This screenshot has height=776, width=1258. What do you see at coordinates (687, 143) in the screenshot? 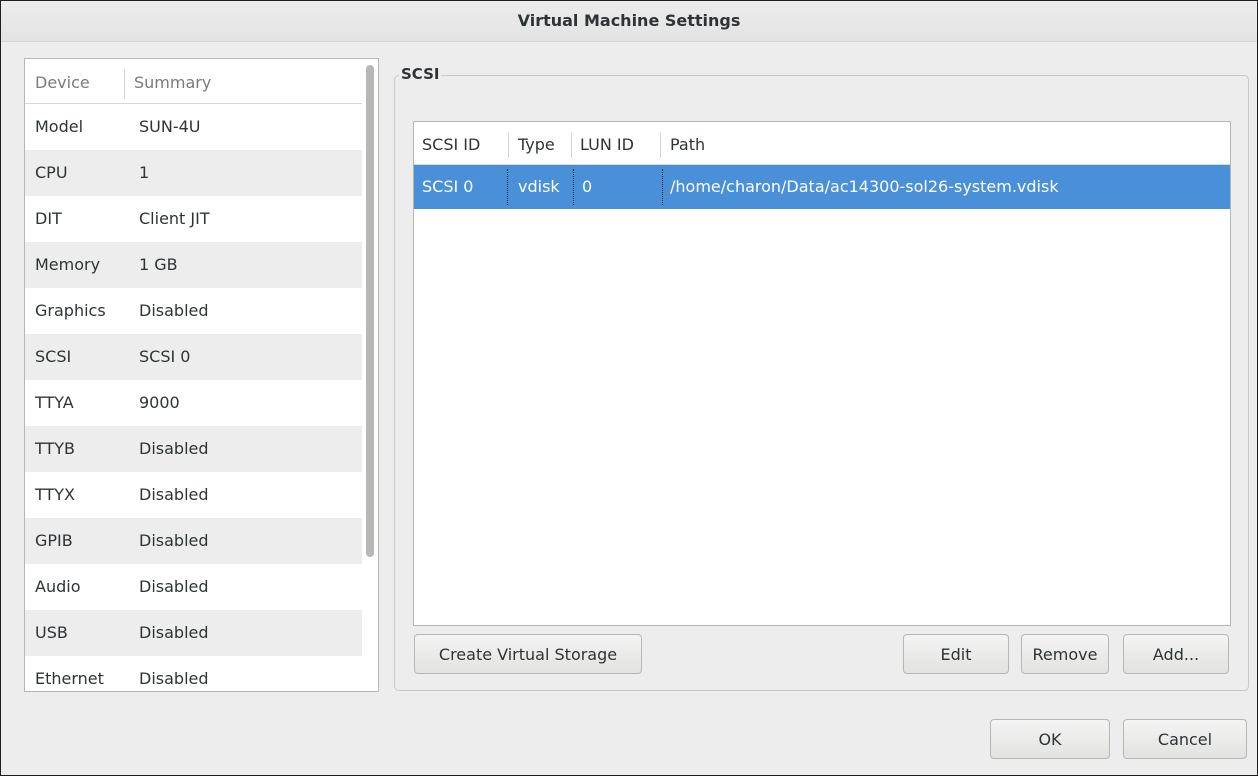
I see `path-column-header: Path` at bounding box center [687, 143].